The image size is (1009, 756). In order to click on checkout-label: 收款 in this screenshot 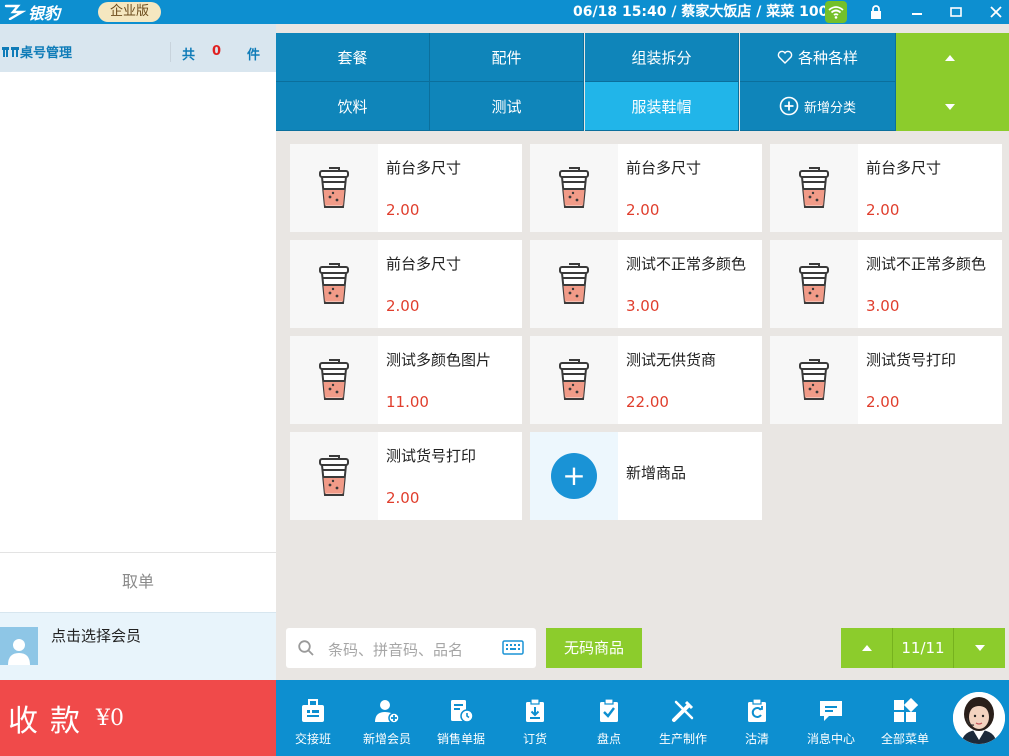, I will do `click(50, 721)`.